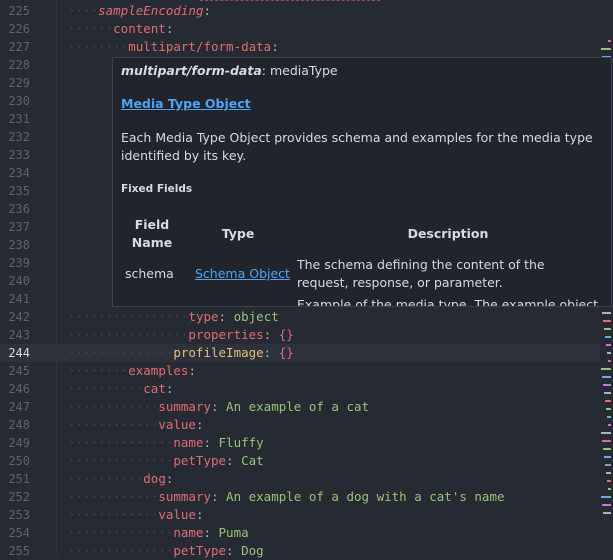 This screenshot has height=560, width=613. Describe the element at coordinates (19, 137) in the screenshot. I see `line-number: 232` at that location.